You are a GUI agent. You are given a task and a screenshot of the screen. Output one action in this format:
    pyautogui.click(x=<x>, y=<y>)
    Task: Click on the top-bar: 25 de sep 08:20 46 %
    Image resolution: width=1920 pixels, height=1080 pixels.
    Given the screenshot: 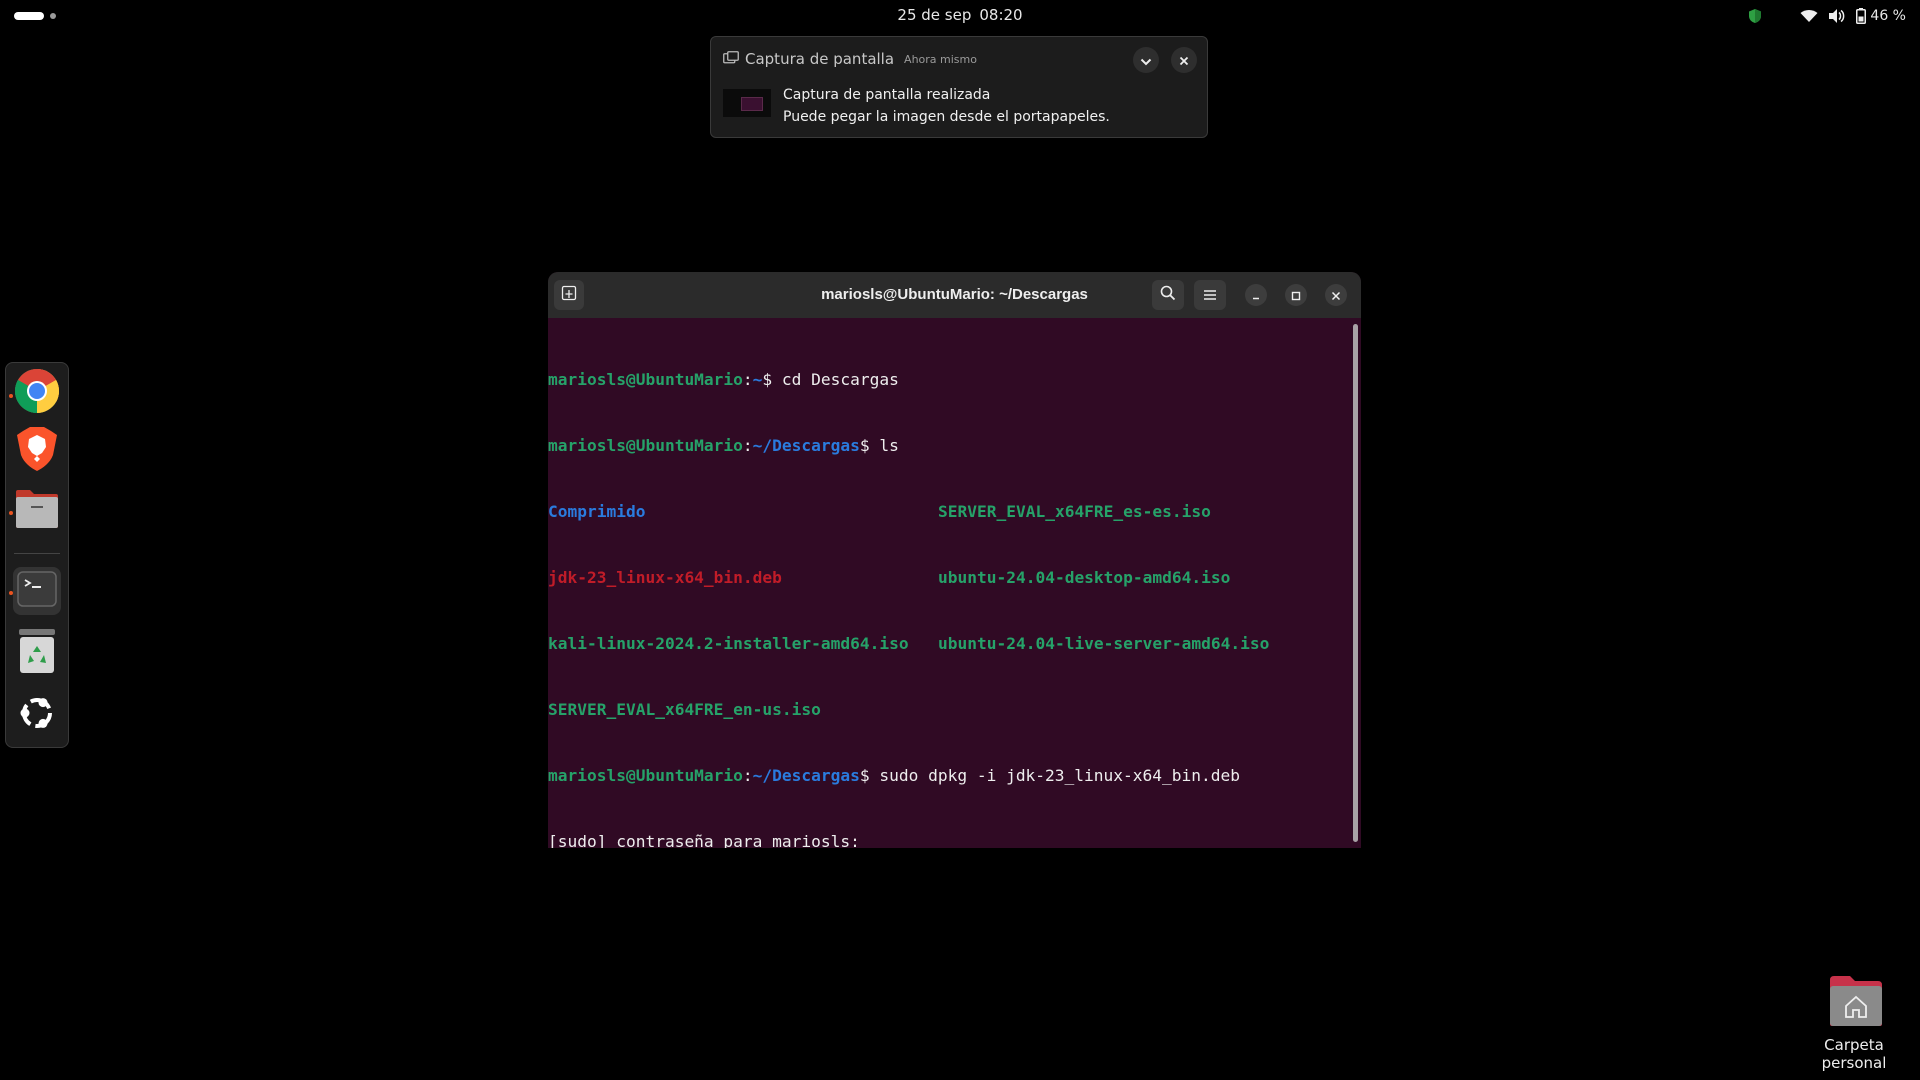 What is the action you would take?
    pyautogui.click(x=960, y=16)
    